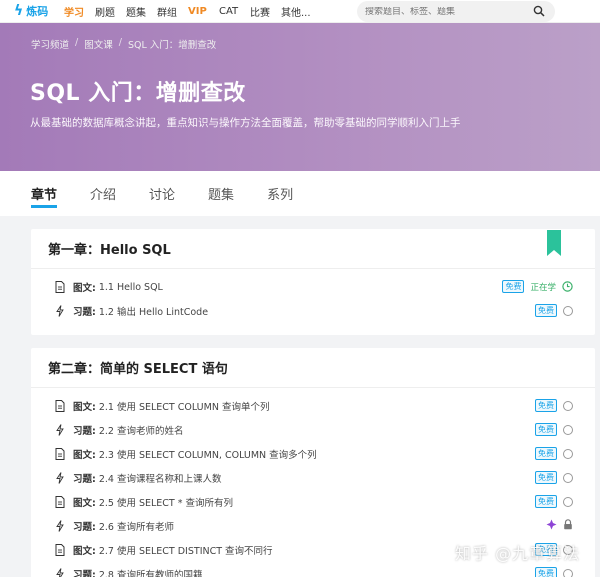 Image resolution: width=600 pixels, height=577 pixels. Describe the element at coordinates (166, 502) in the screenshot. I see `lesson-title: 2.5 使用 SELECT * 查询所有列` at that location.